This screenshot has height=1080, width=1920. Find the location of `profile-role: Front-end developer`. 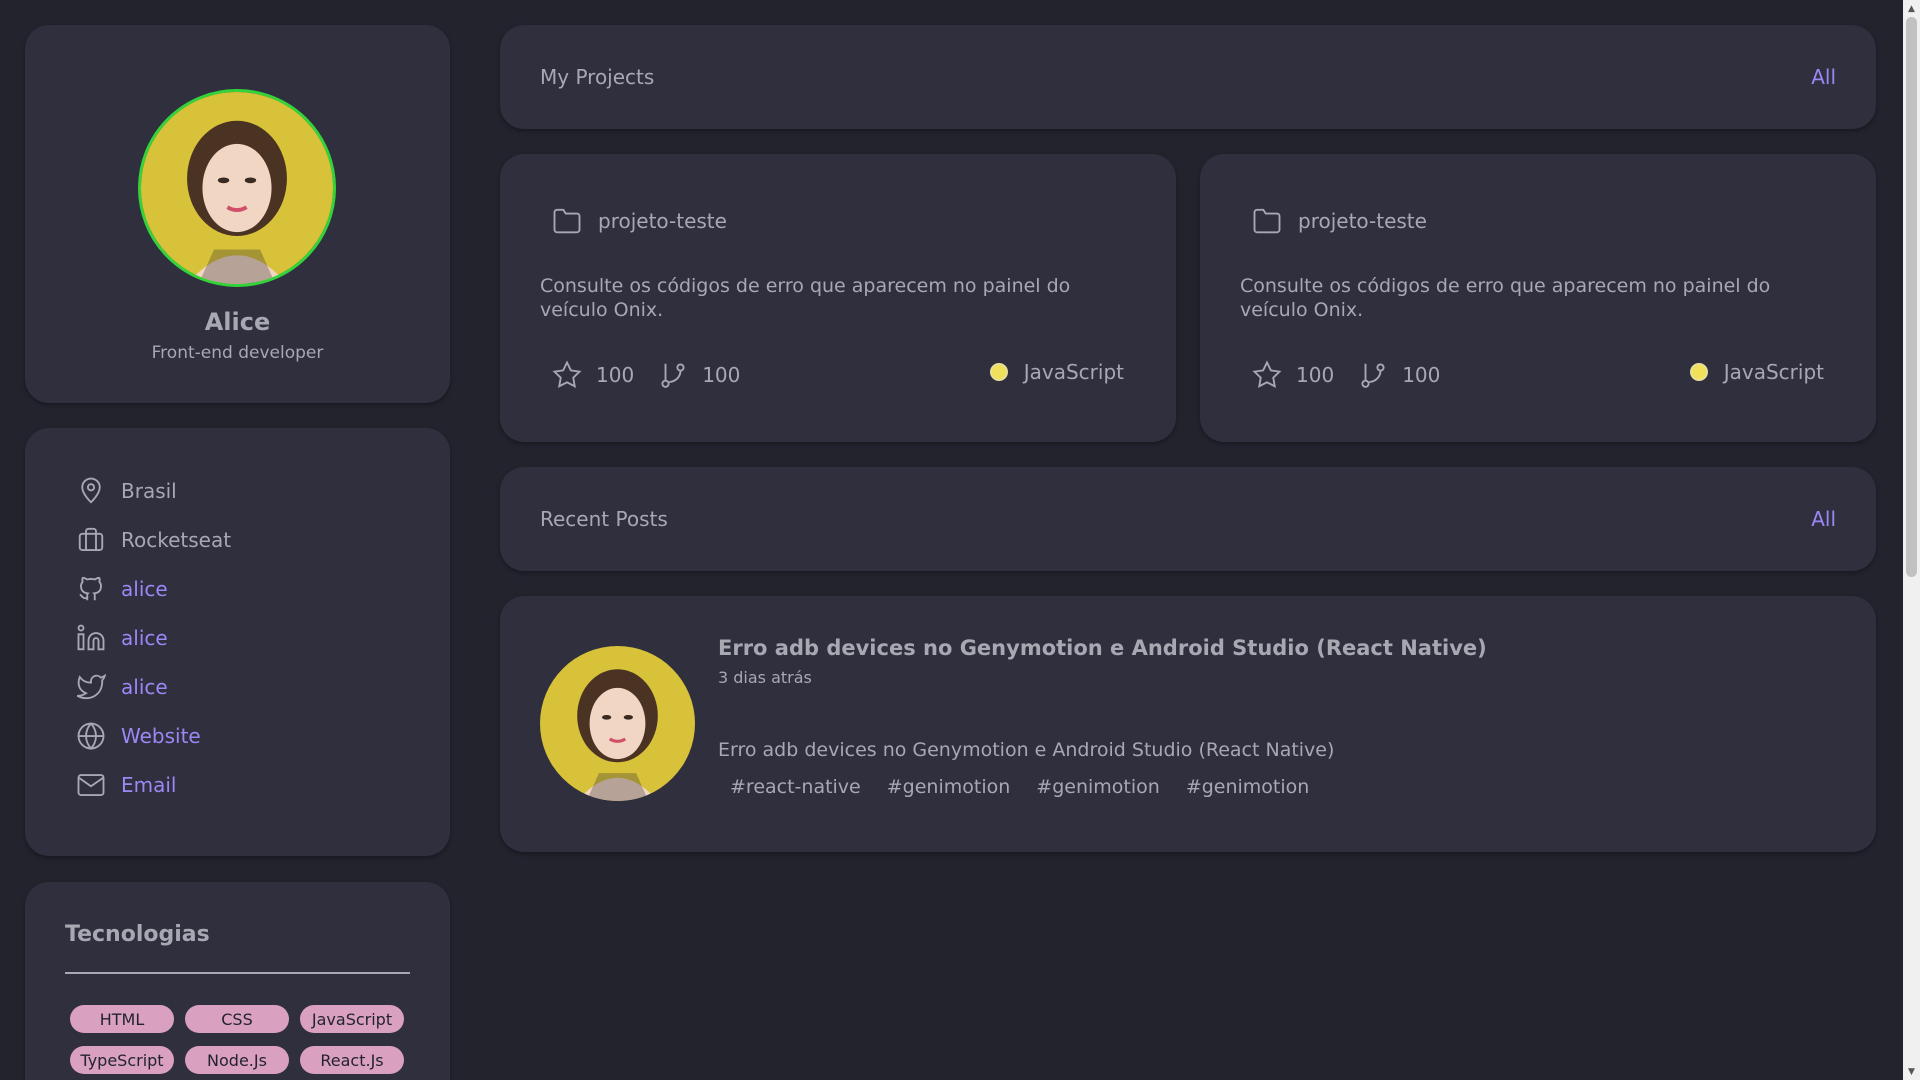

profile-role: Front-end developer is located at coordinates (237, 353).